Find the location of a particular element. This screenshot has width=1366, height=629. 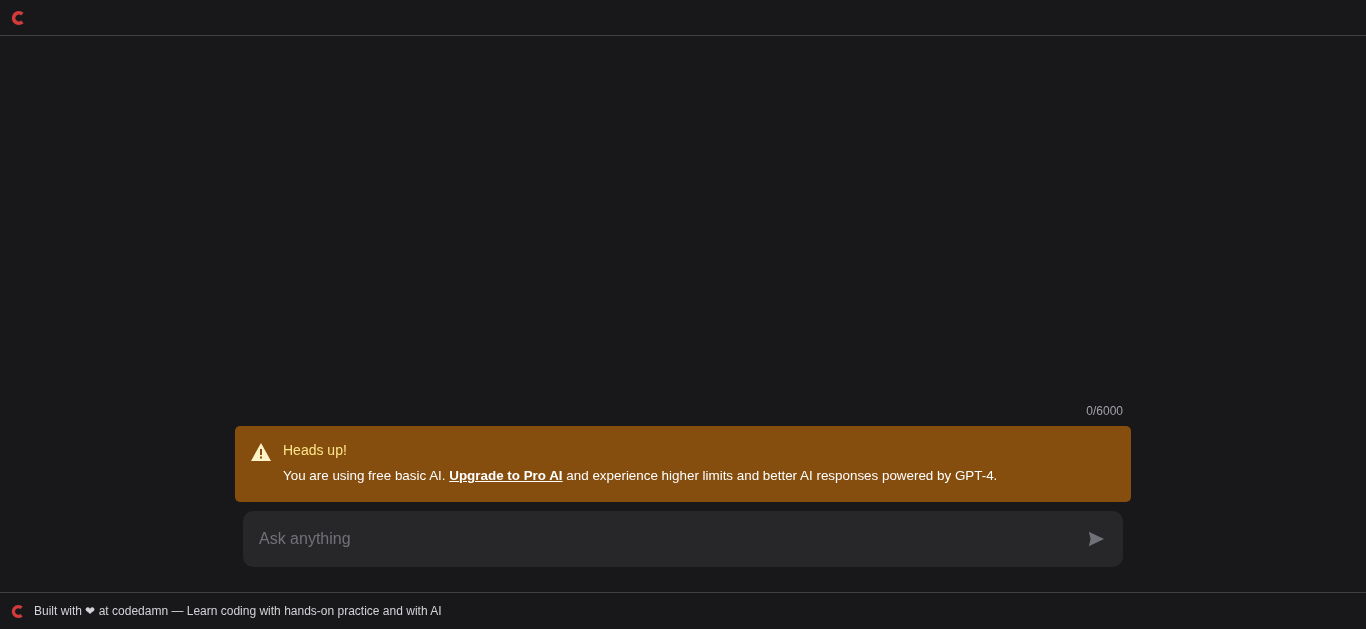

chat-input-field: Ask anything is located at coordinates (683, 539).